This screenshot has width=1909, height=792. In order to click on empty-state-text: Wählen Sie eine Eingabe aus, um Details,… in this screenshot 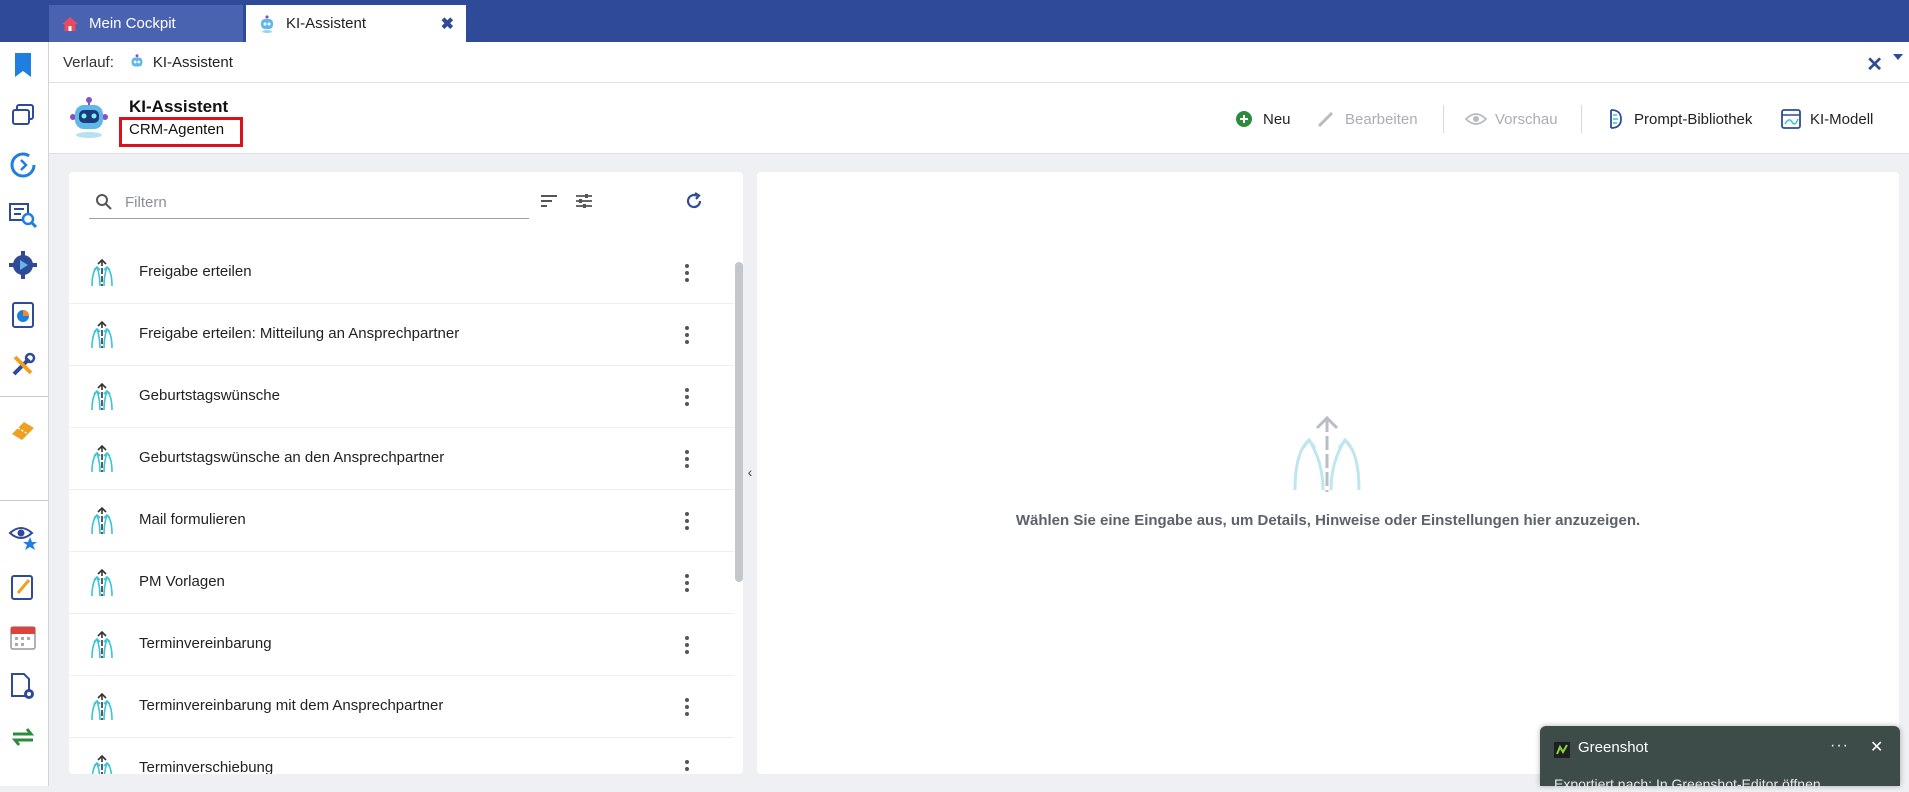, I will do `click(1328, 520)`.